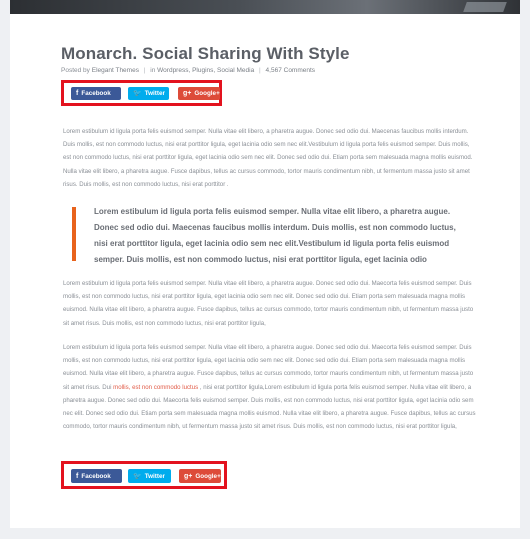 The height and width of the screenshot is (539, 530). I want to click on share-bar-top: f Facebook 🐦 Twitter g+ Google+, so click(141, 93).